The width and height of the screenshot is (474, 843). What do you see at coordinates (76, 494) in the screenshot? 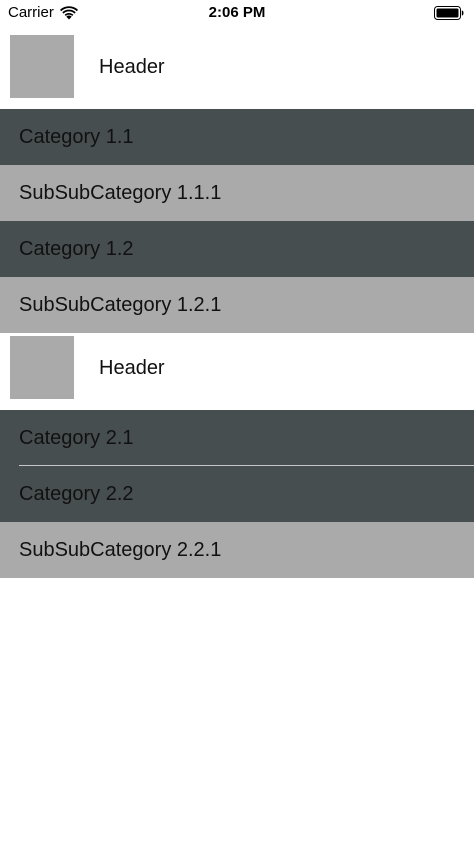
I see `row-label: Category 2.2` at bounding box center [76, 494].